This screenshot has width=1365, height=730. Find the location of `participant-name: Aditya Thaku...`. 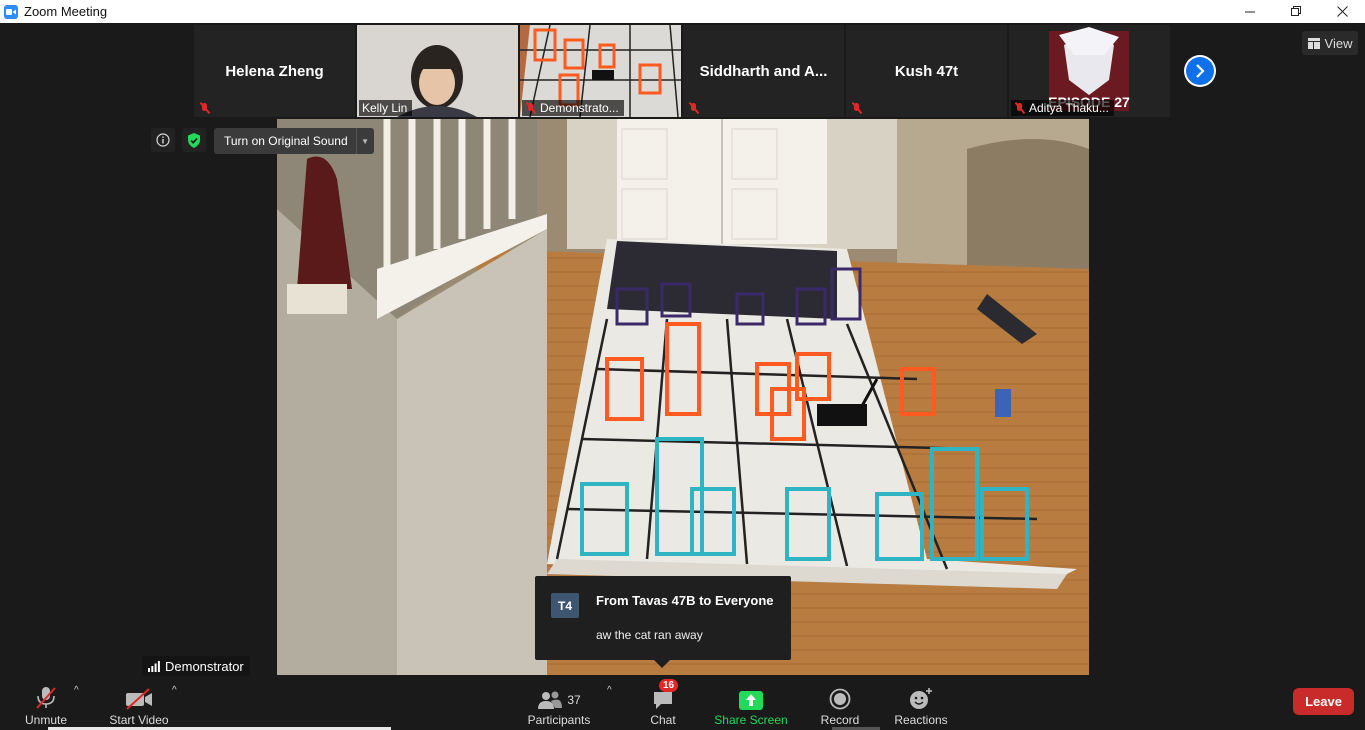

participant-name: Aditya Thaku... is located at coordinates (1069, 108).